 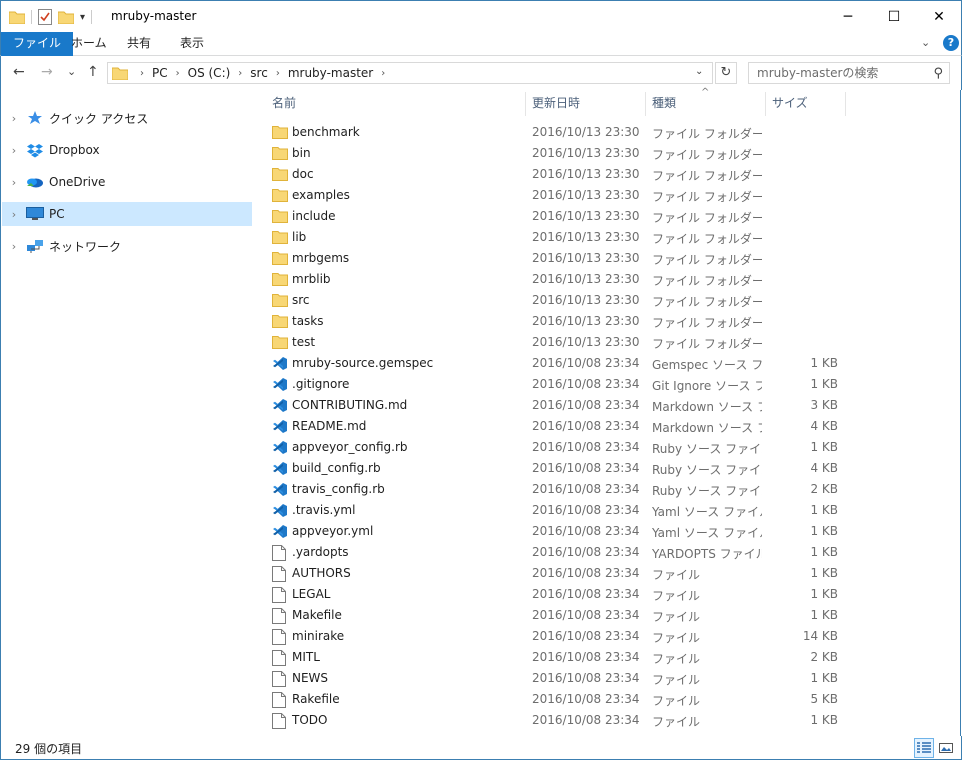 What do you see at coordinates (71, 71) in the screenshot?
I see `recent-locations-button: ⌄` at bounding box center [71, 71].